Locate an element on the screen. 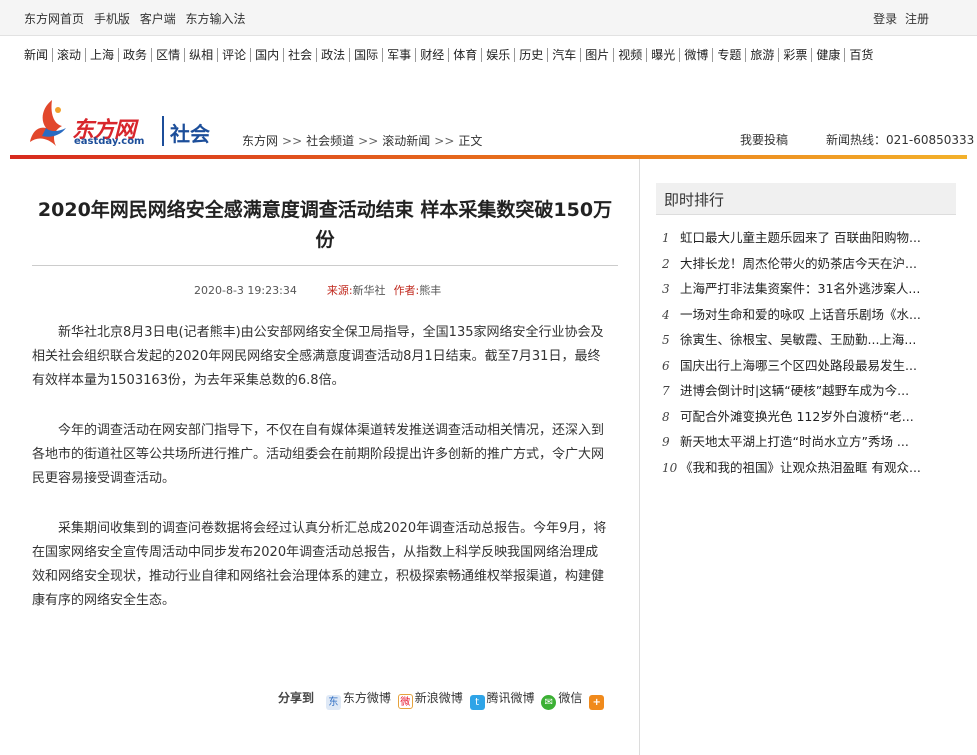 This screenshot has width=977, height=755. nav-item: 健康 is located at coordinates (829, 55).